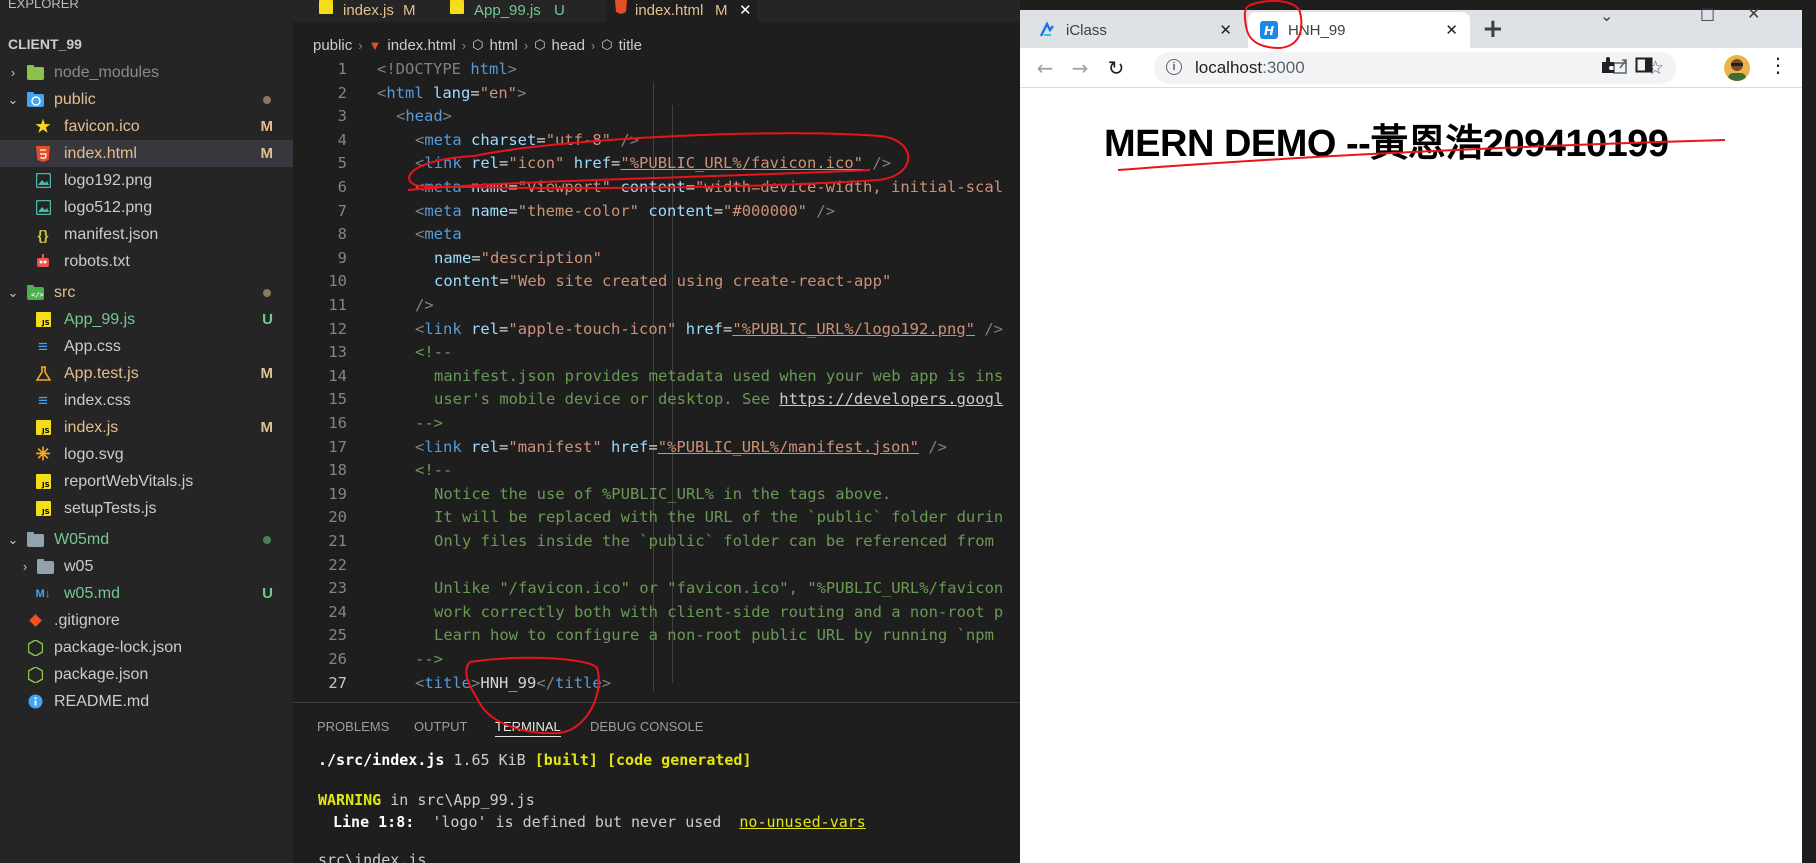 This screenshot has width=1816, height=863. I want to click on breadcrumb-item: html, so click(504, 45).